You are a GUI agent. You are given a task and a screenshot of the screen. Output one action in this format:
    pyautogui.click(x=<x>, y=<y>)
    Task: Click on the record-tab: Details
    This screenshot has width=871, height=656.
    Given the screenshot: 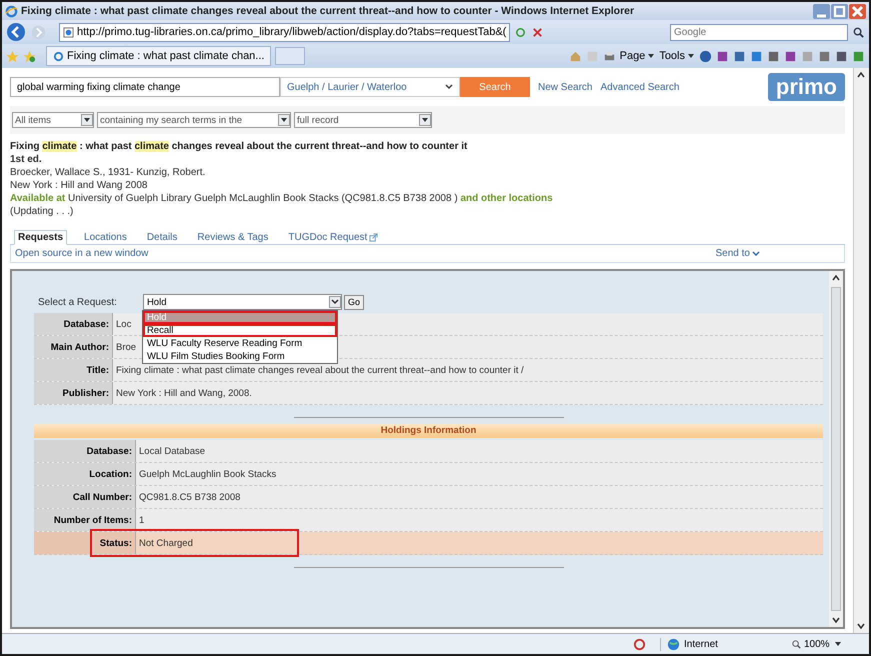 What is the action you would take?
    pyautogui.click(x=162, y=237)
    